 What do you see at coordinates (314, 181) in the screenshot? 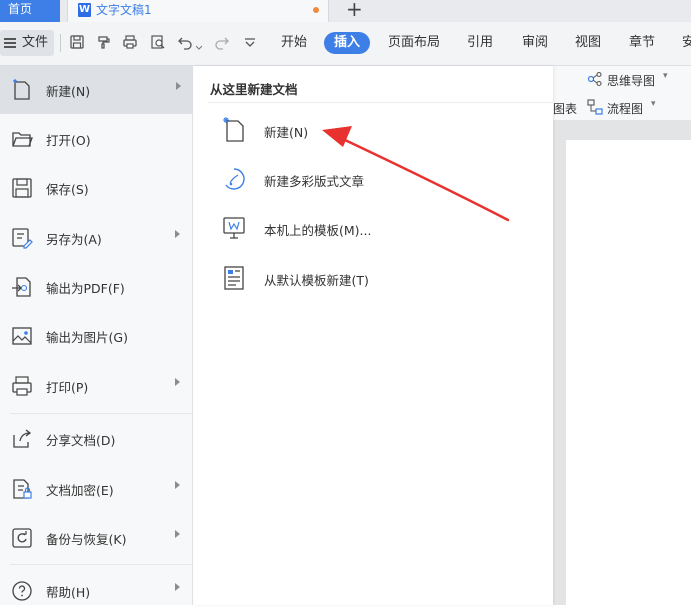
I see `submenu-item-label: 新建多彩版式文章` at bounding box center [314, 181].